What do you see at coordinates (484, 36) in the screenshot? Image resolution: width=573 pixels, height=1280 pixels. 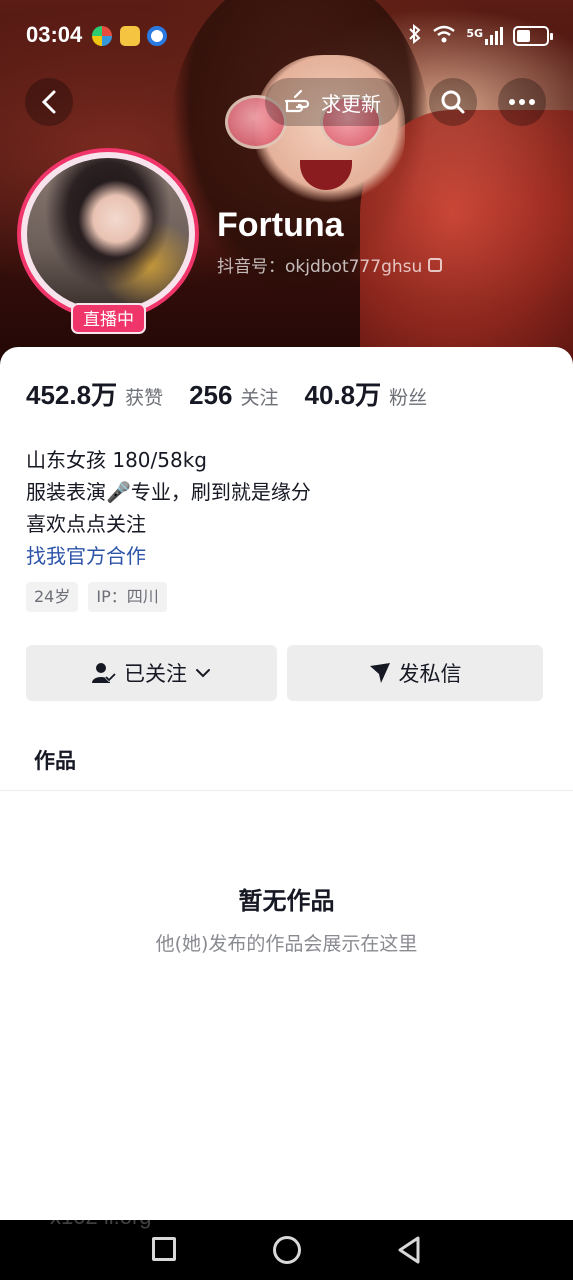 I see `signal-icon: 5G` at bounding box center [484, 36].